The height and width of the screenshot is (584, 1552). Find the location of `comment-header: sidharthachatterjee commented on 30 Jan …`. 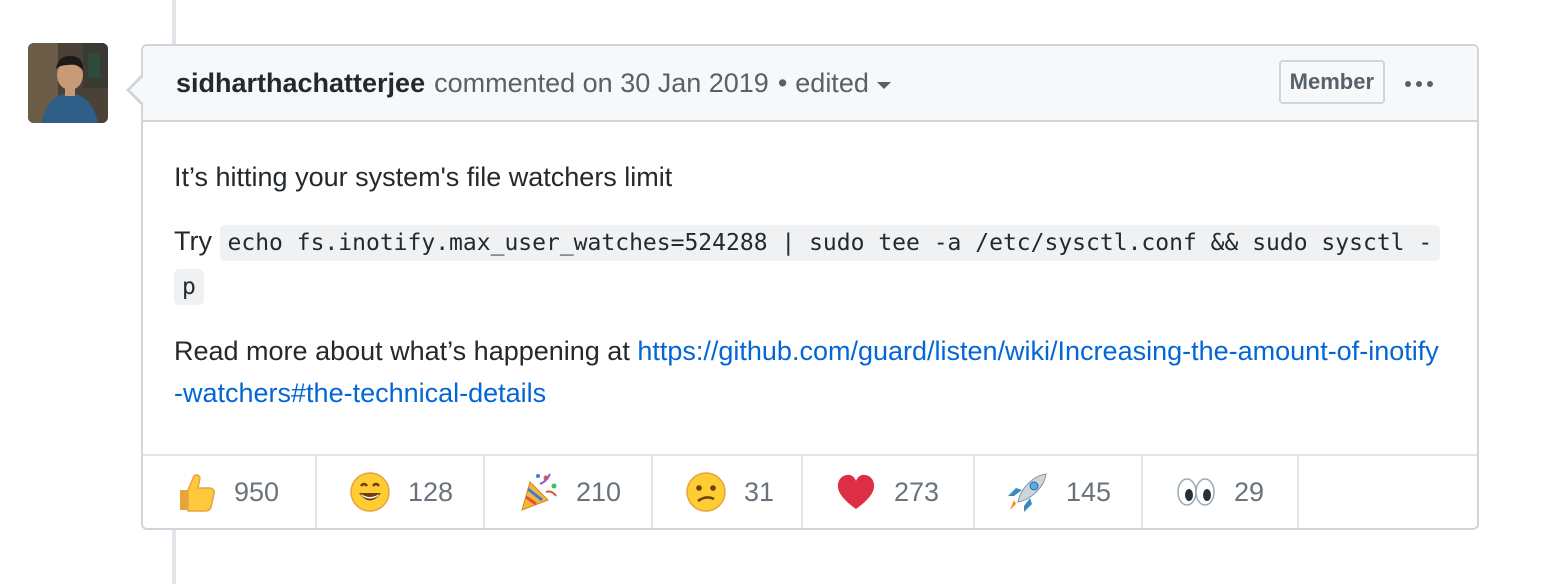

comment-header: sidharthachatterjee commented on 30 Jan … is located at coordinates (810, 84).